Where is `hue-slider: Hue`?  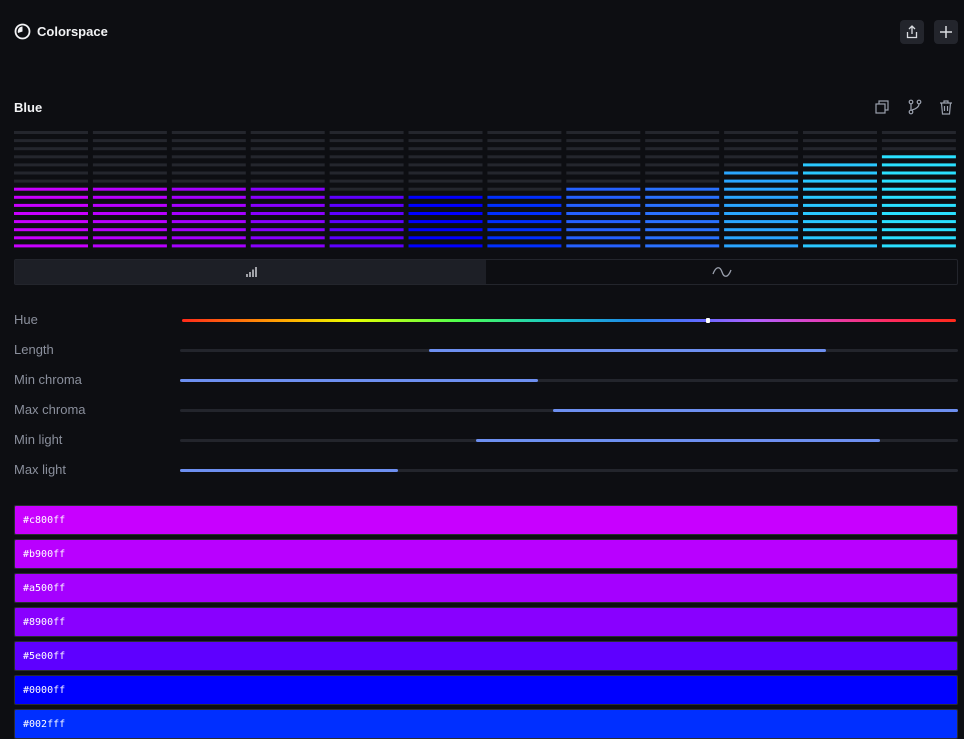
hue-slider: Hue is located at coordinates (486, 320).